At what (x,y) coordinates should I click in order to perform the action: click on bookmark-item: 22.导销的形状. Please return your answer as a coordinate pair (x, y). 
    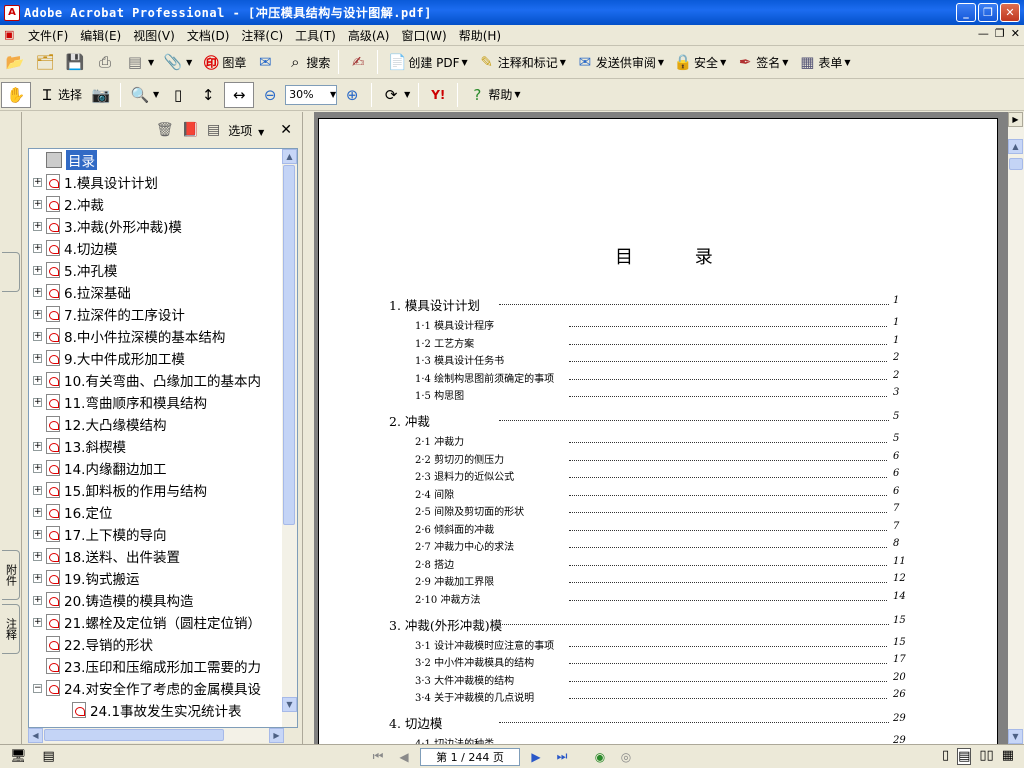
    Looking at the image, I should click on (93, 644).